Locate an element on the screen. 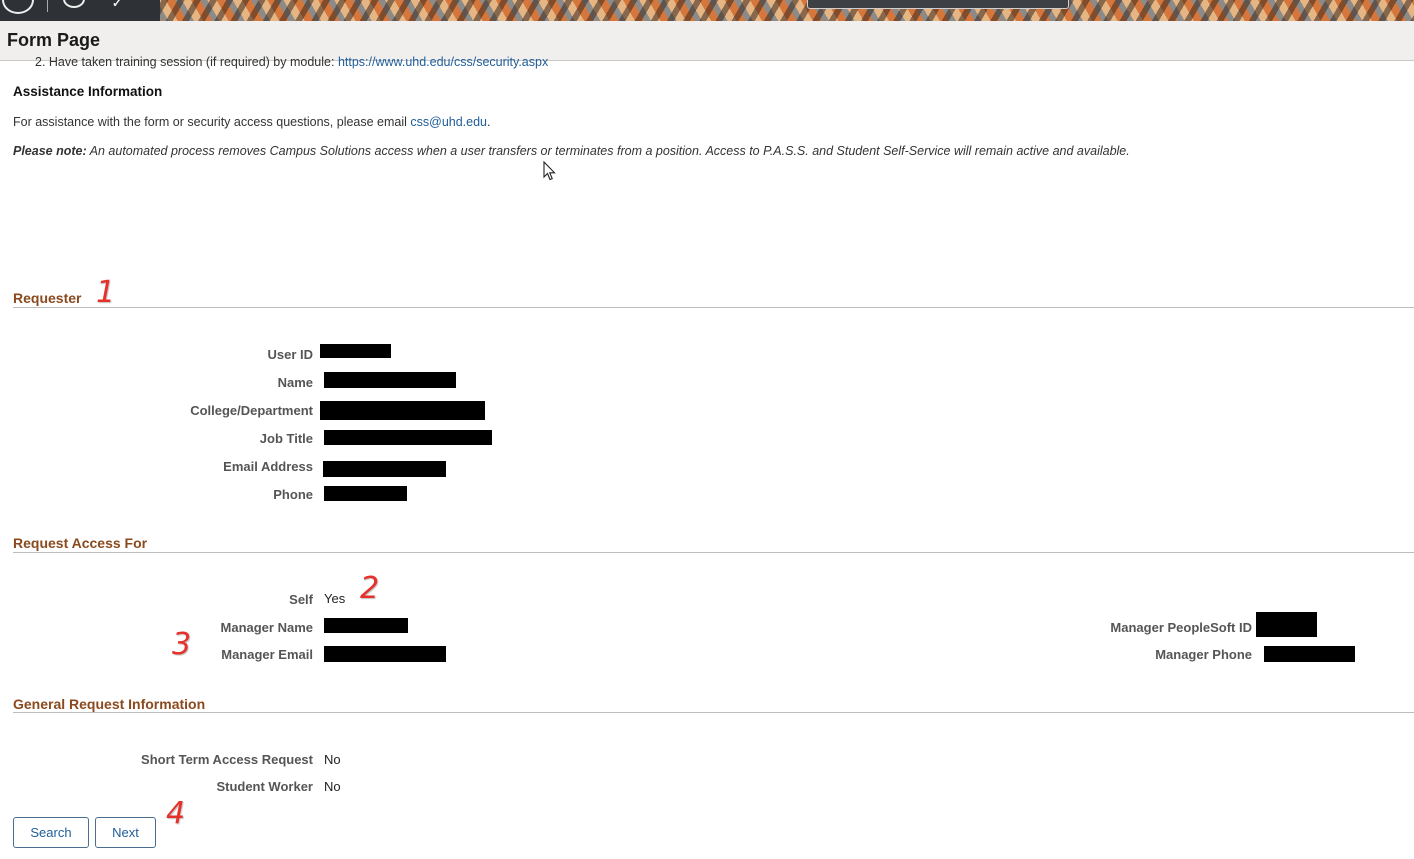 The width and height of the screenshot is (1414, 859). short-term-access-label: Short Term Access Request is located at coordinates (227, 759).